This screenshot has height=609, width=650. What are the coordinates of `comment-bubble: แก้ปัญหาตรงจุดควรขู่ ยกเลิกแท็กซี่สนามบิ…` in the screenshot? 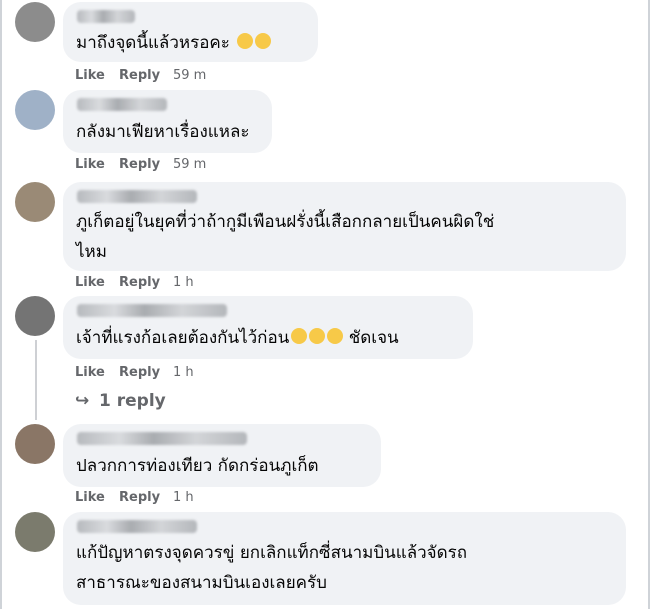 It's located at (344, 558).